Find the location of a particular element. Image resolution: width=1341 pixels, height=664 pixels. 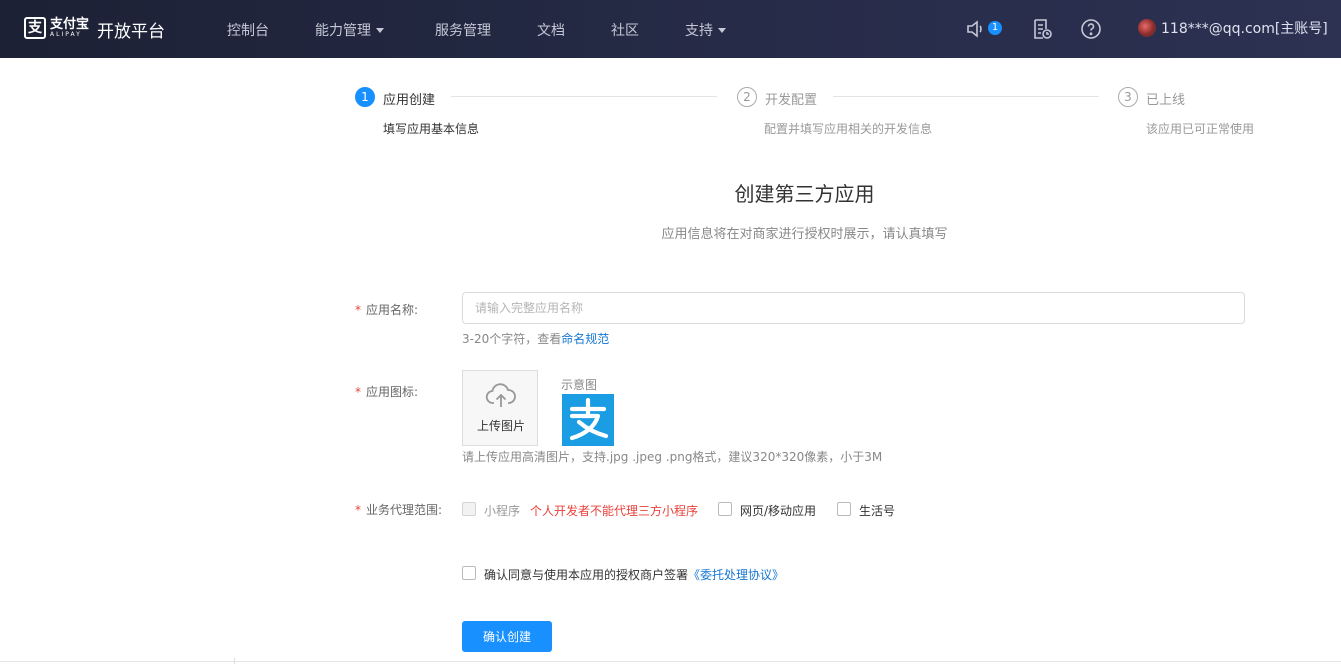

business-scope-label: * 业务代理范围: is located at coordinates (398, 509).